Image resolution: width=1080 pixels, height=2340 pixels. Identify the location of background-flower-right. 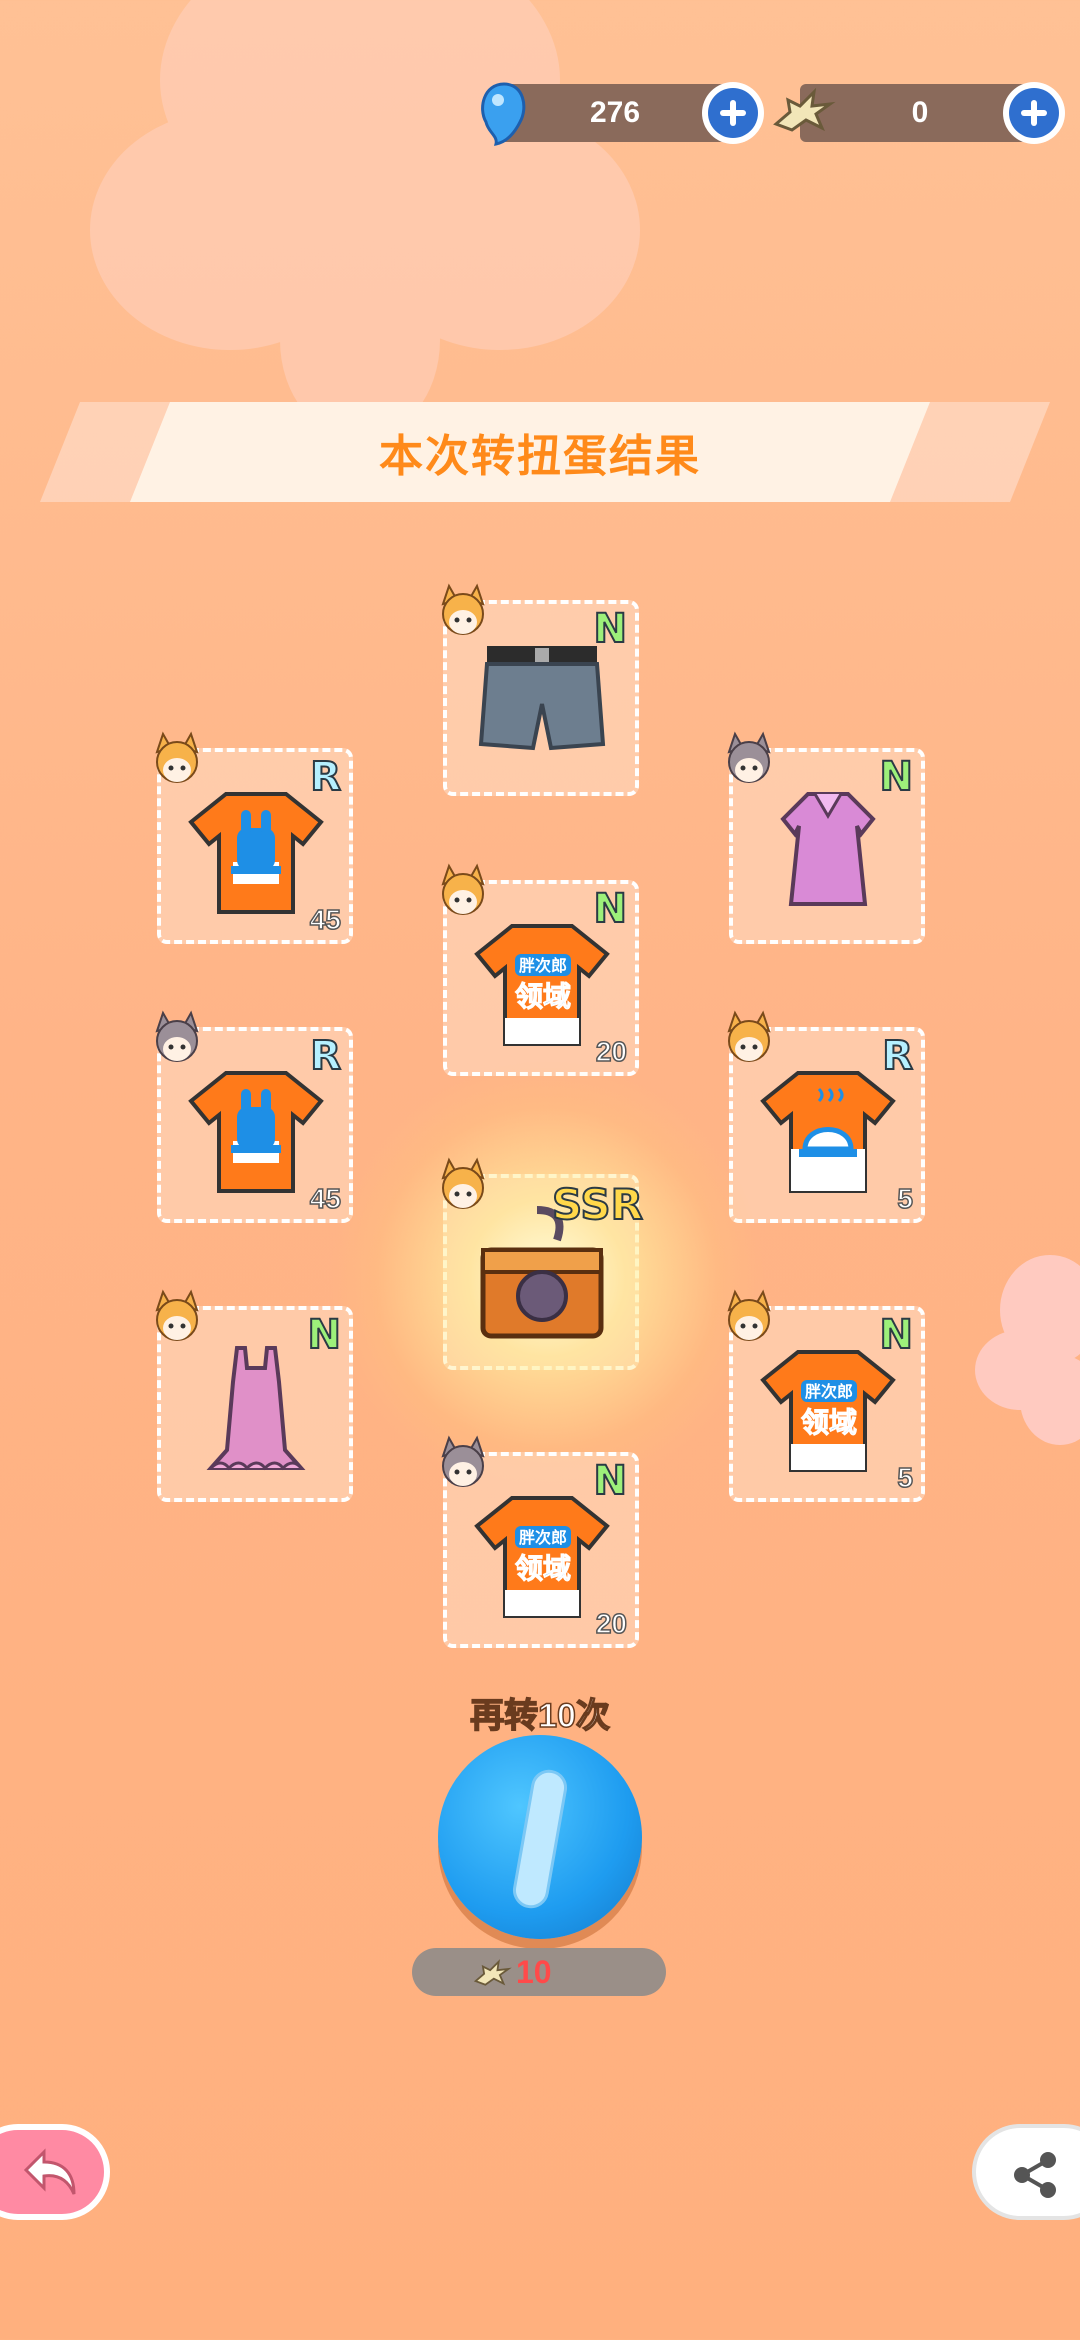
(1027, 1350).